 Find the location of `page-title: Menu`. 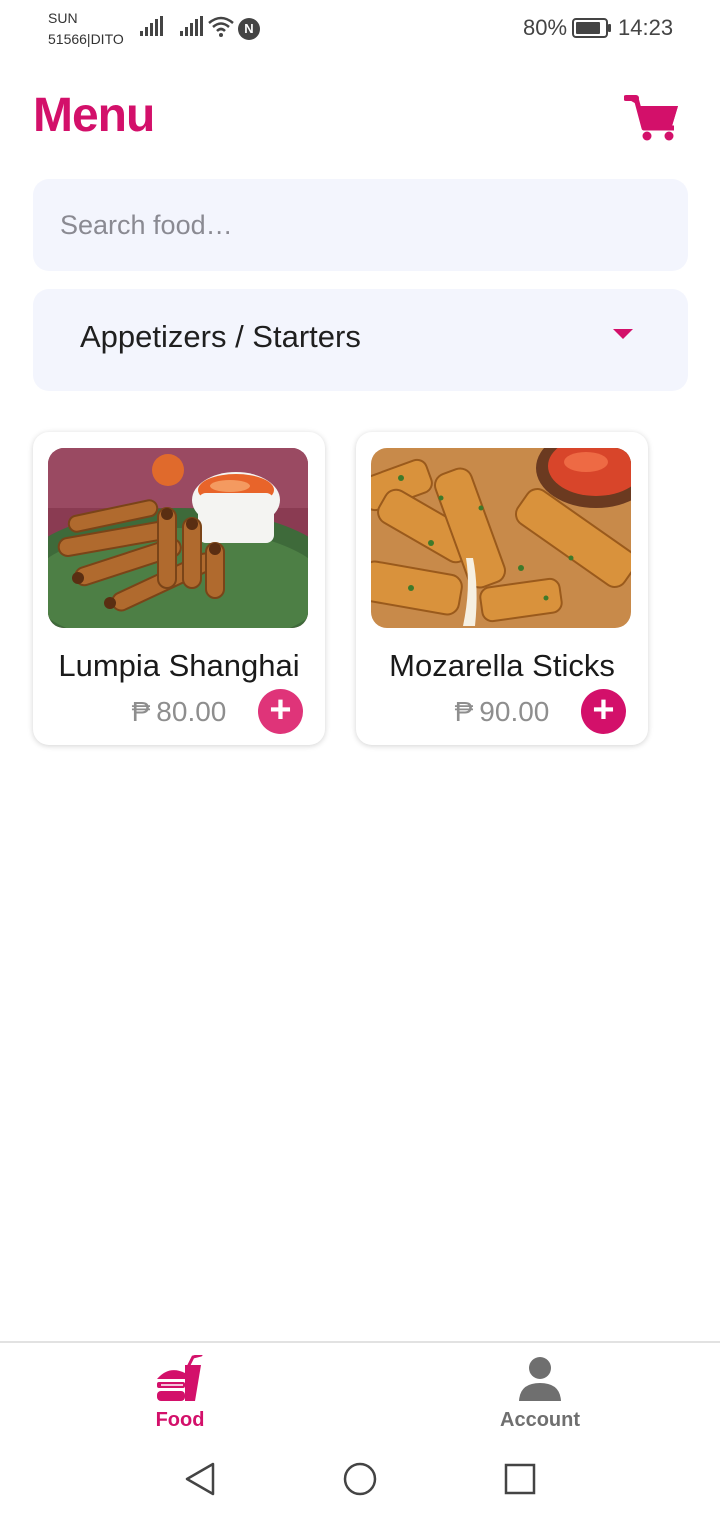

page-title: Menu is located at coordinates (94, 115).